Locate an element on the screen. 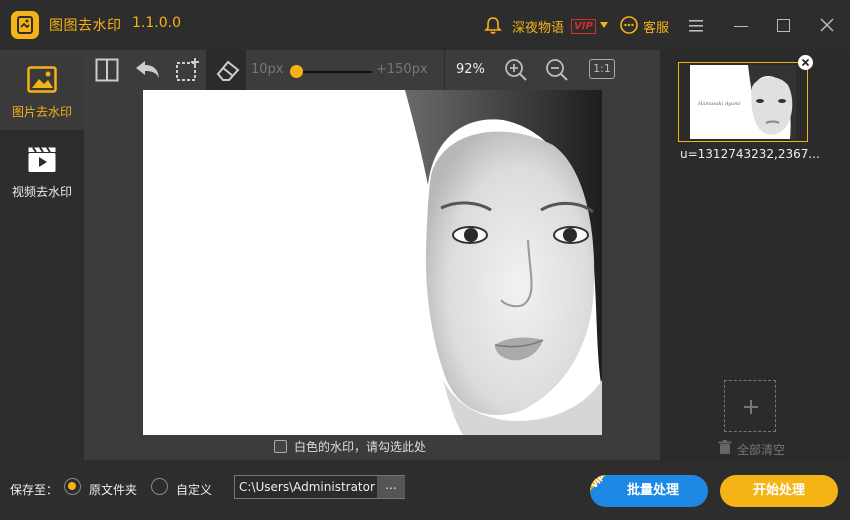 This screenshot has width=850, height=520. output-path-value: C:\Users\Administrator is located at coordinates (307, 487).